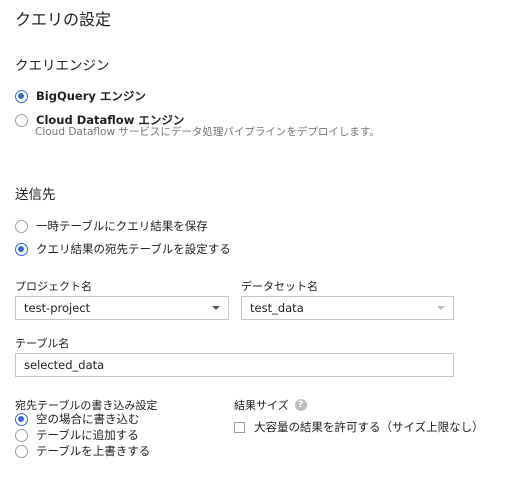 This screenshot has width=527, height=496. Describe the element at coordinates (234, 365) in the screenshot. I see `table-name-input: selected_data` at that location.